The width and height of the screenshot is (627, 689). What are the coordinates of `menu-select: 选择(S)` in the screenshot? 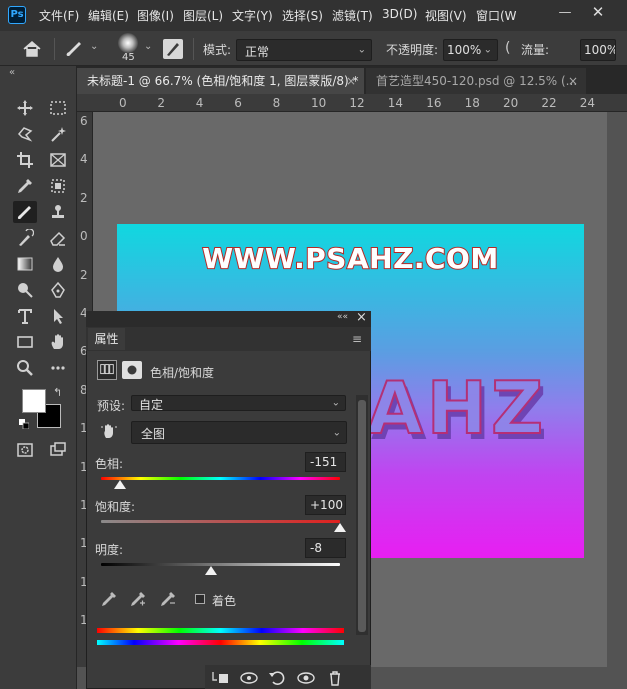 It's located at (302, 15).